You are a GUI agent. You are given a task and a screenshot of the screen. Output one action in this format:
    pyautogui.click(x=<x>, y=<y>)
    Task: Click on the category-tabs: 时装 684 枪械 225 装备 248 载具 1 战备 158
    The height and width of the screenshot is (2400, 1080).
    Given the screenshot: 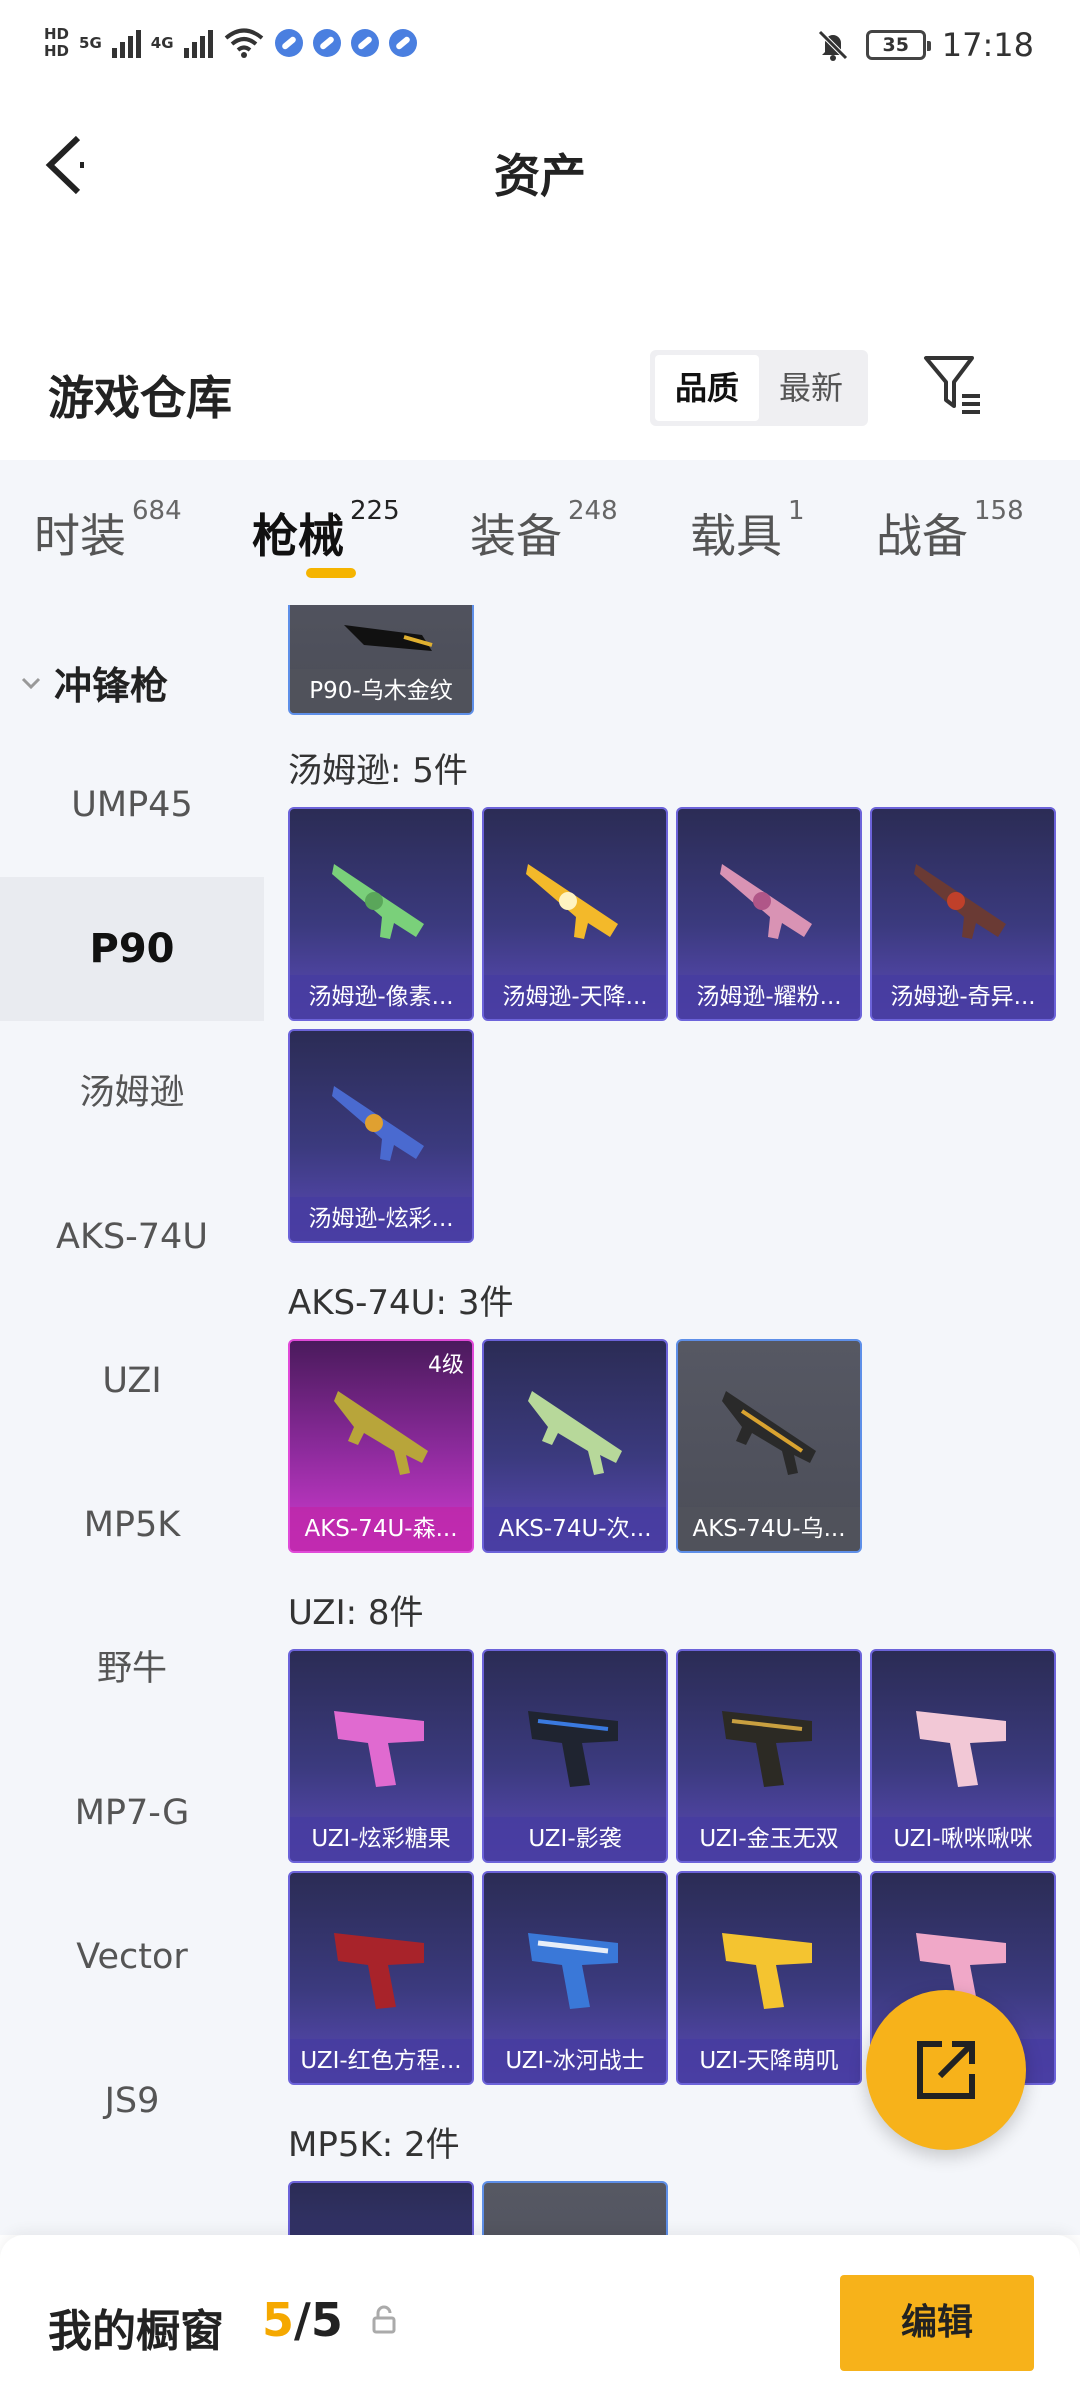 What is the action you would take?
    pyautogui.click(x=540, y=532)
    